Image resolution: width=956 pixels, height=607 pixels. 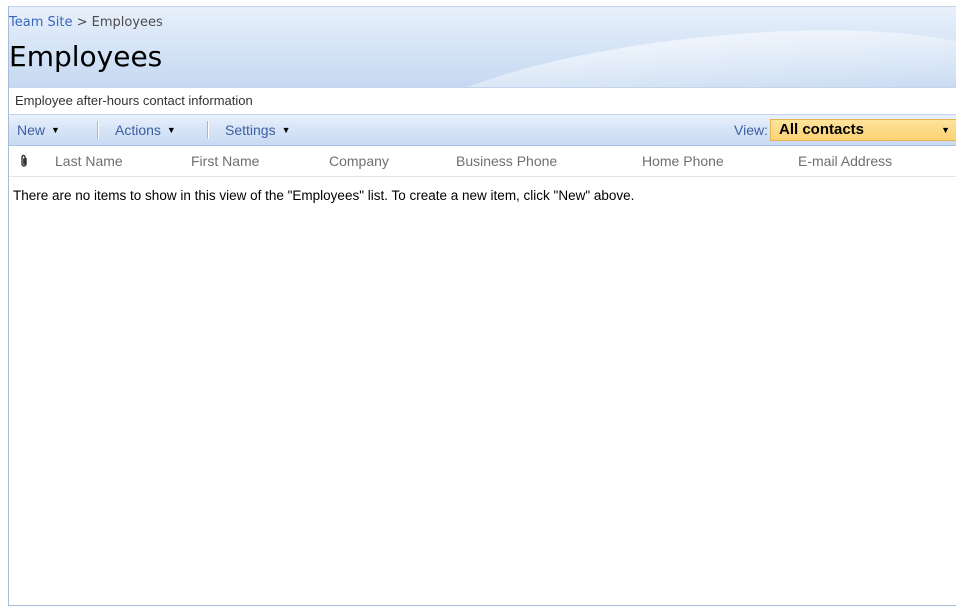 I want to click on column-header-last-name: Last Name, so click(x=89, y=161).